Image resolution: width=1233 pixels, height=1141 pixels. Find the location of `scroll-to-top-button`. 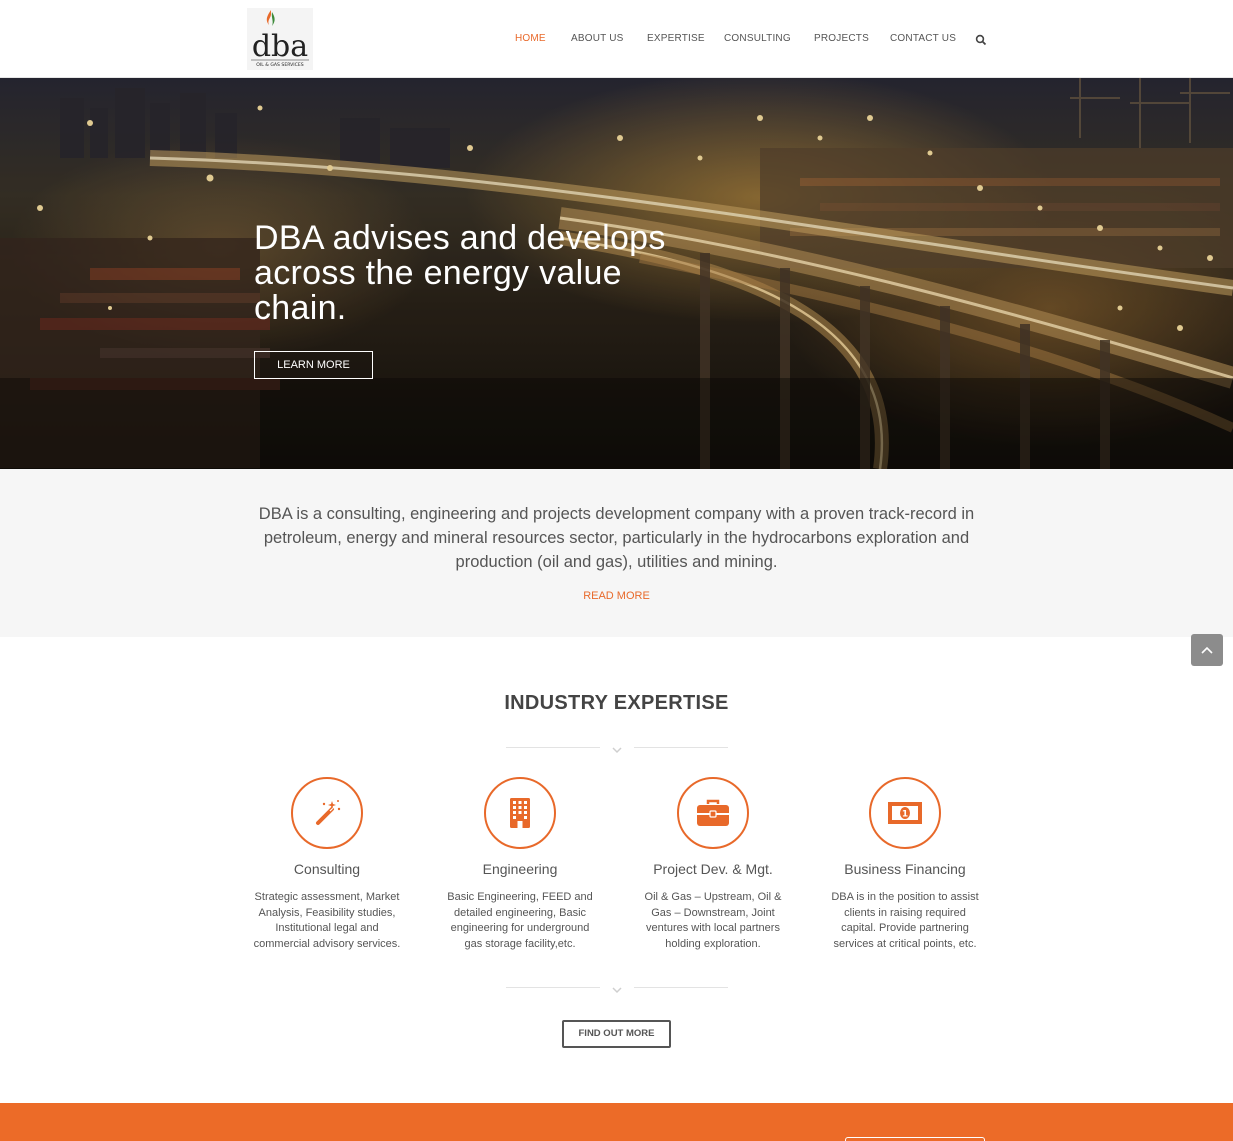

scroll-to-top-button is located at coordinates (1207, 650).